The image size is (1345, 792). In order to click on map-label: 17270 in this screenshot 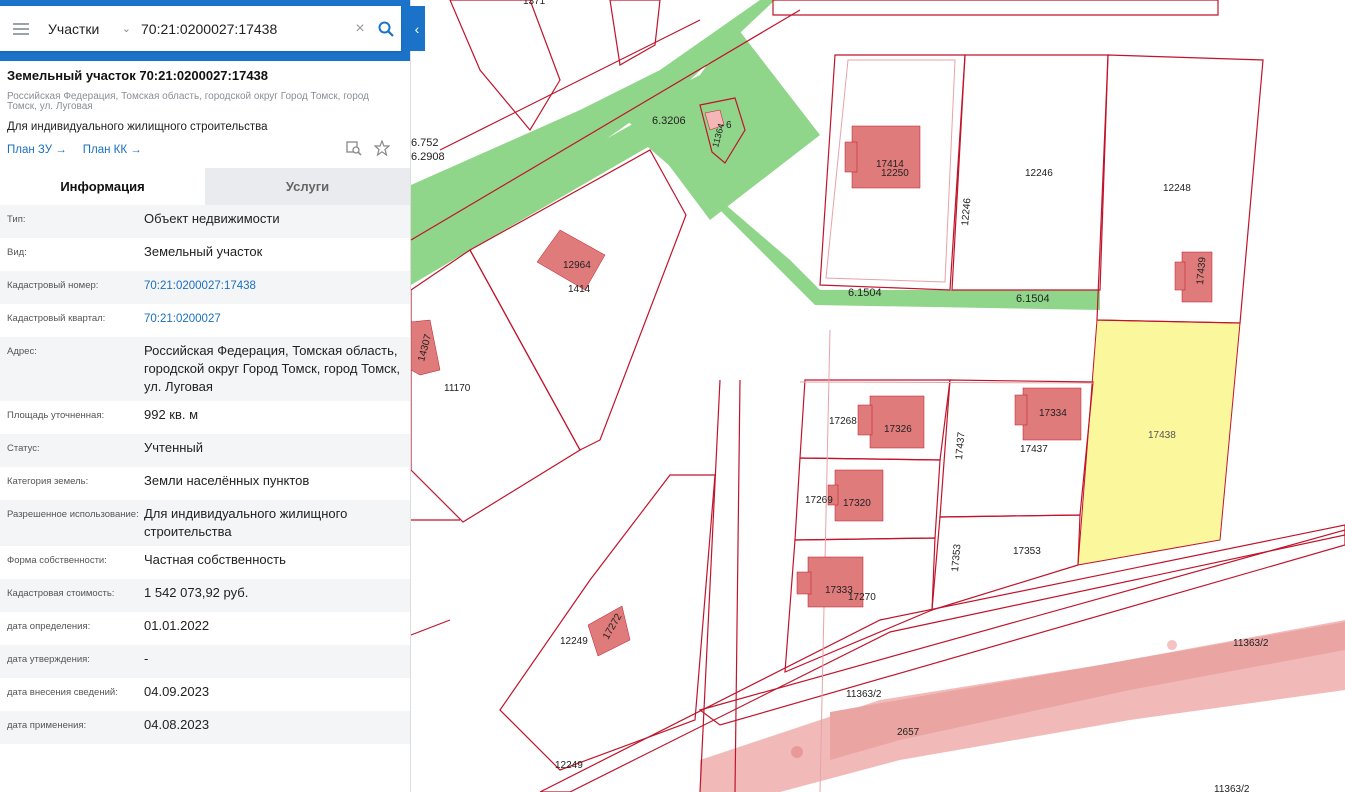, I will do `click(862, 597)`.